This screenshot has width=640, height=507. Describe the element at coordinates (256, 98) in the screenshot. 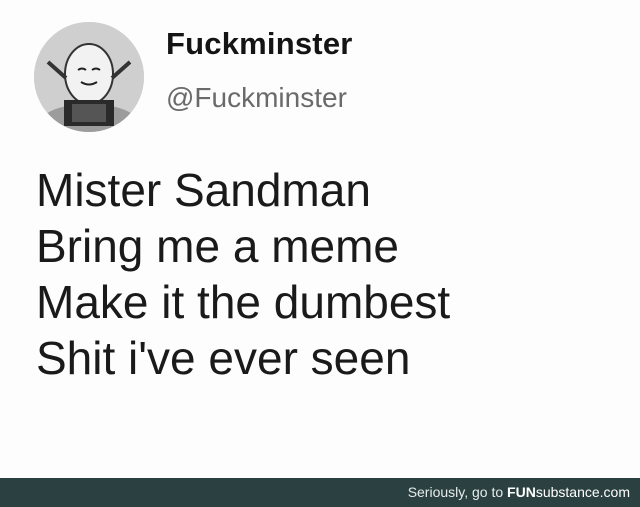

I see `user-handle: @Fuckminster` at that location.